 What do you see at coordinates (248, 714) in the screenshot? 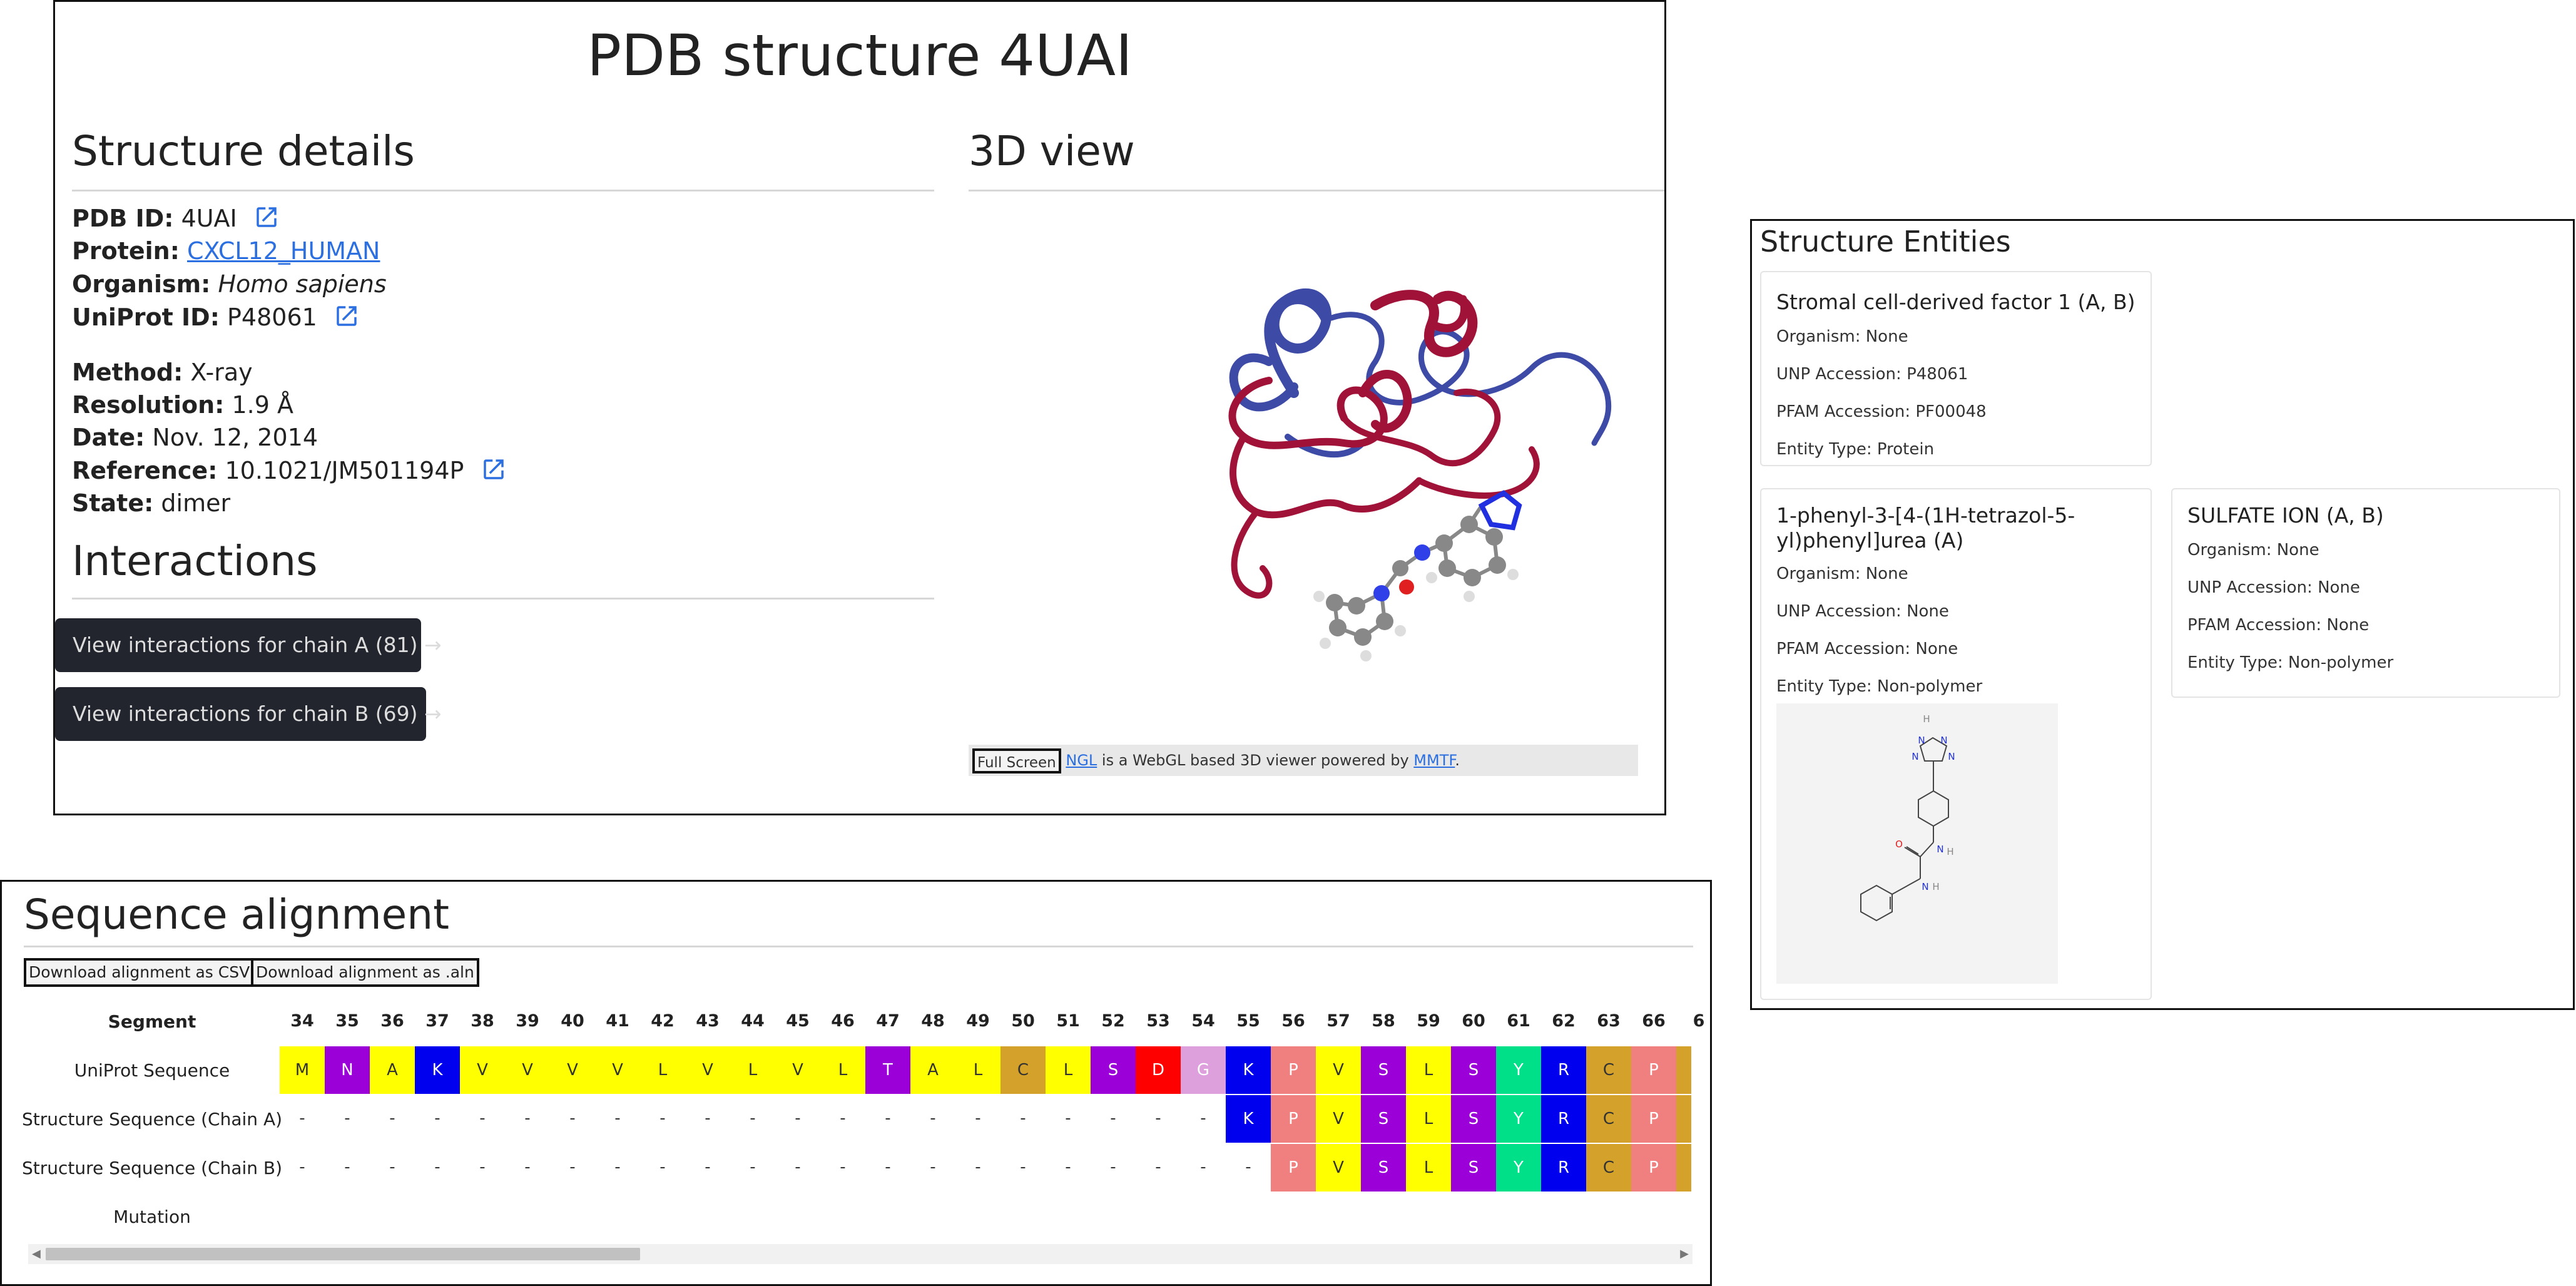
I see `interactions-chain-b-button: View interactions for chain B (69) →` at bounding box center [248, 714].